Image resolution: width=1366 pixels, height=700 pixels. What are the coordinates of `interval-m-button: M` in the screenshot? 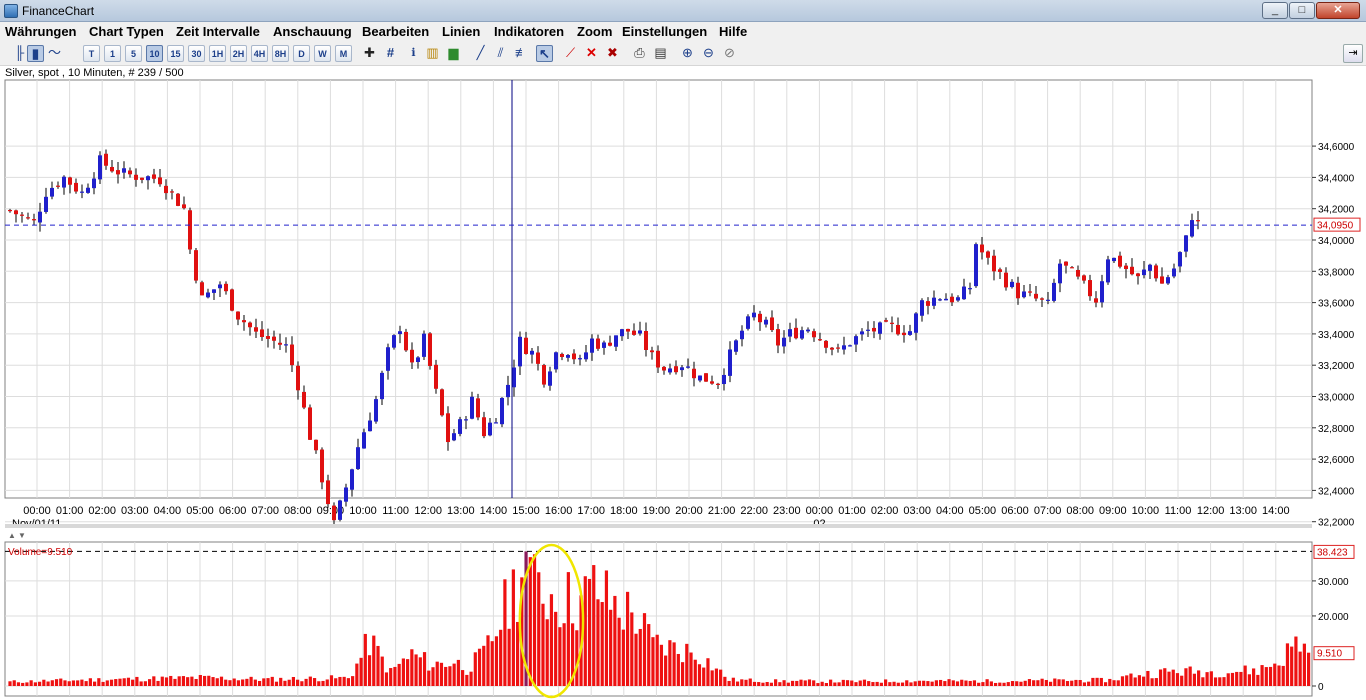 It's located at (343, 53).